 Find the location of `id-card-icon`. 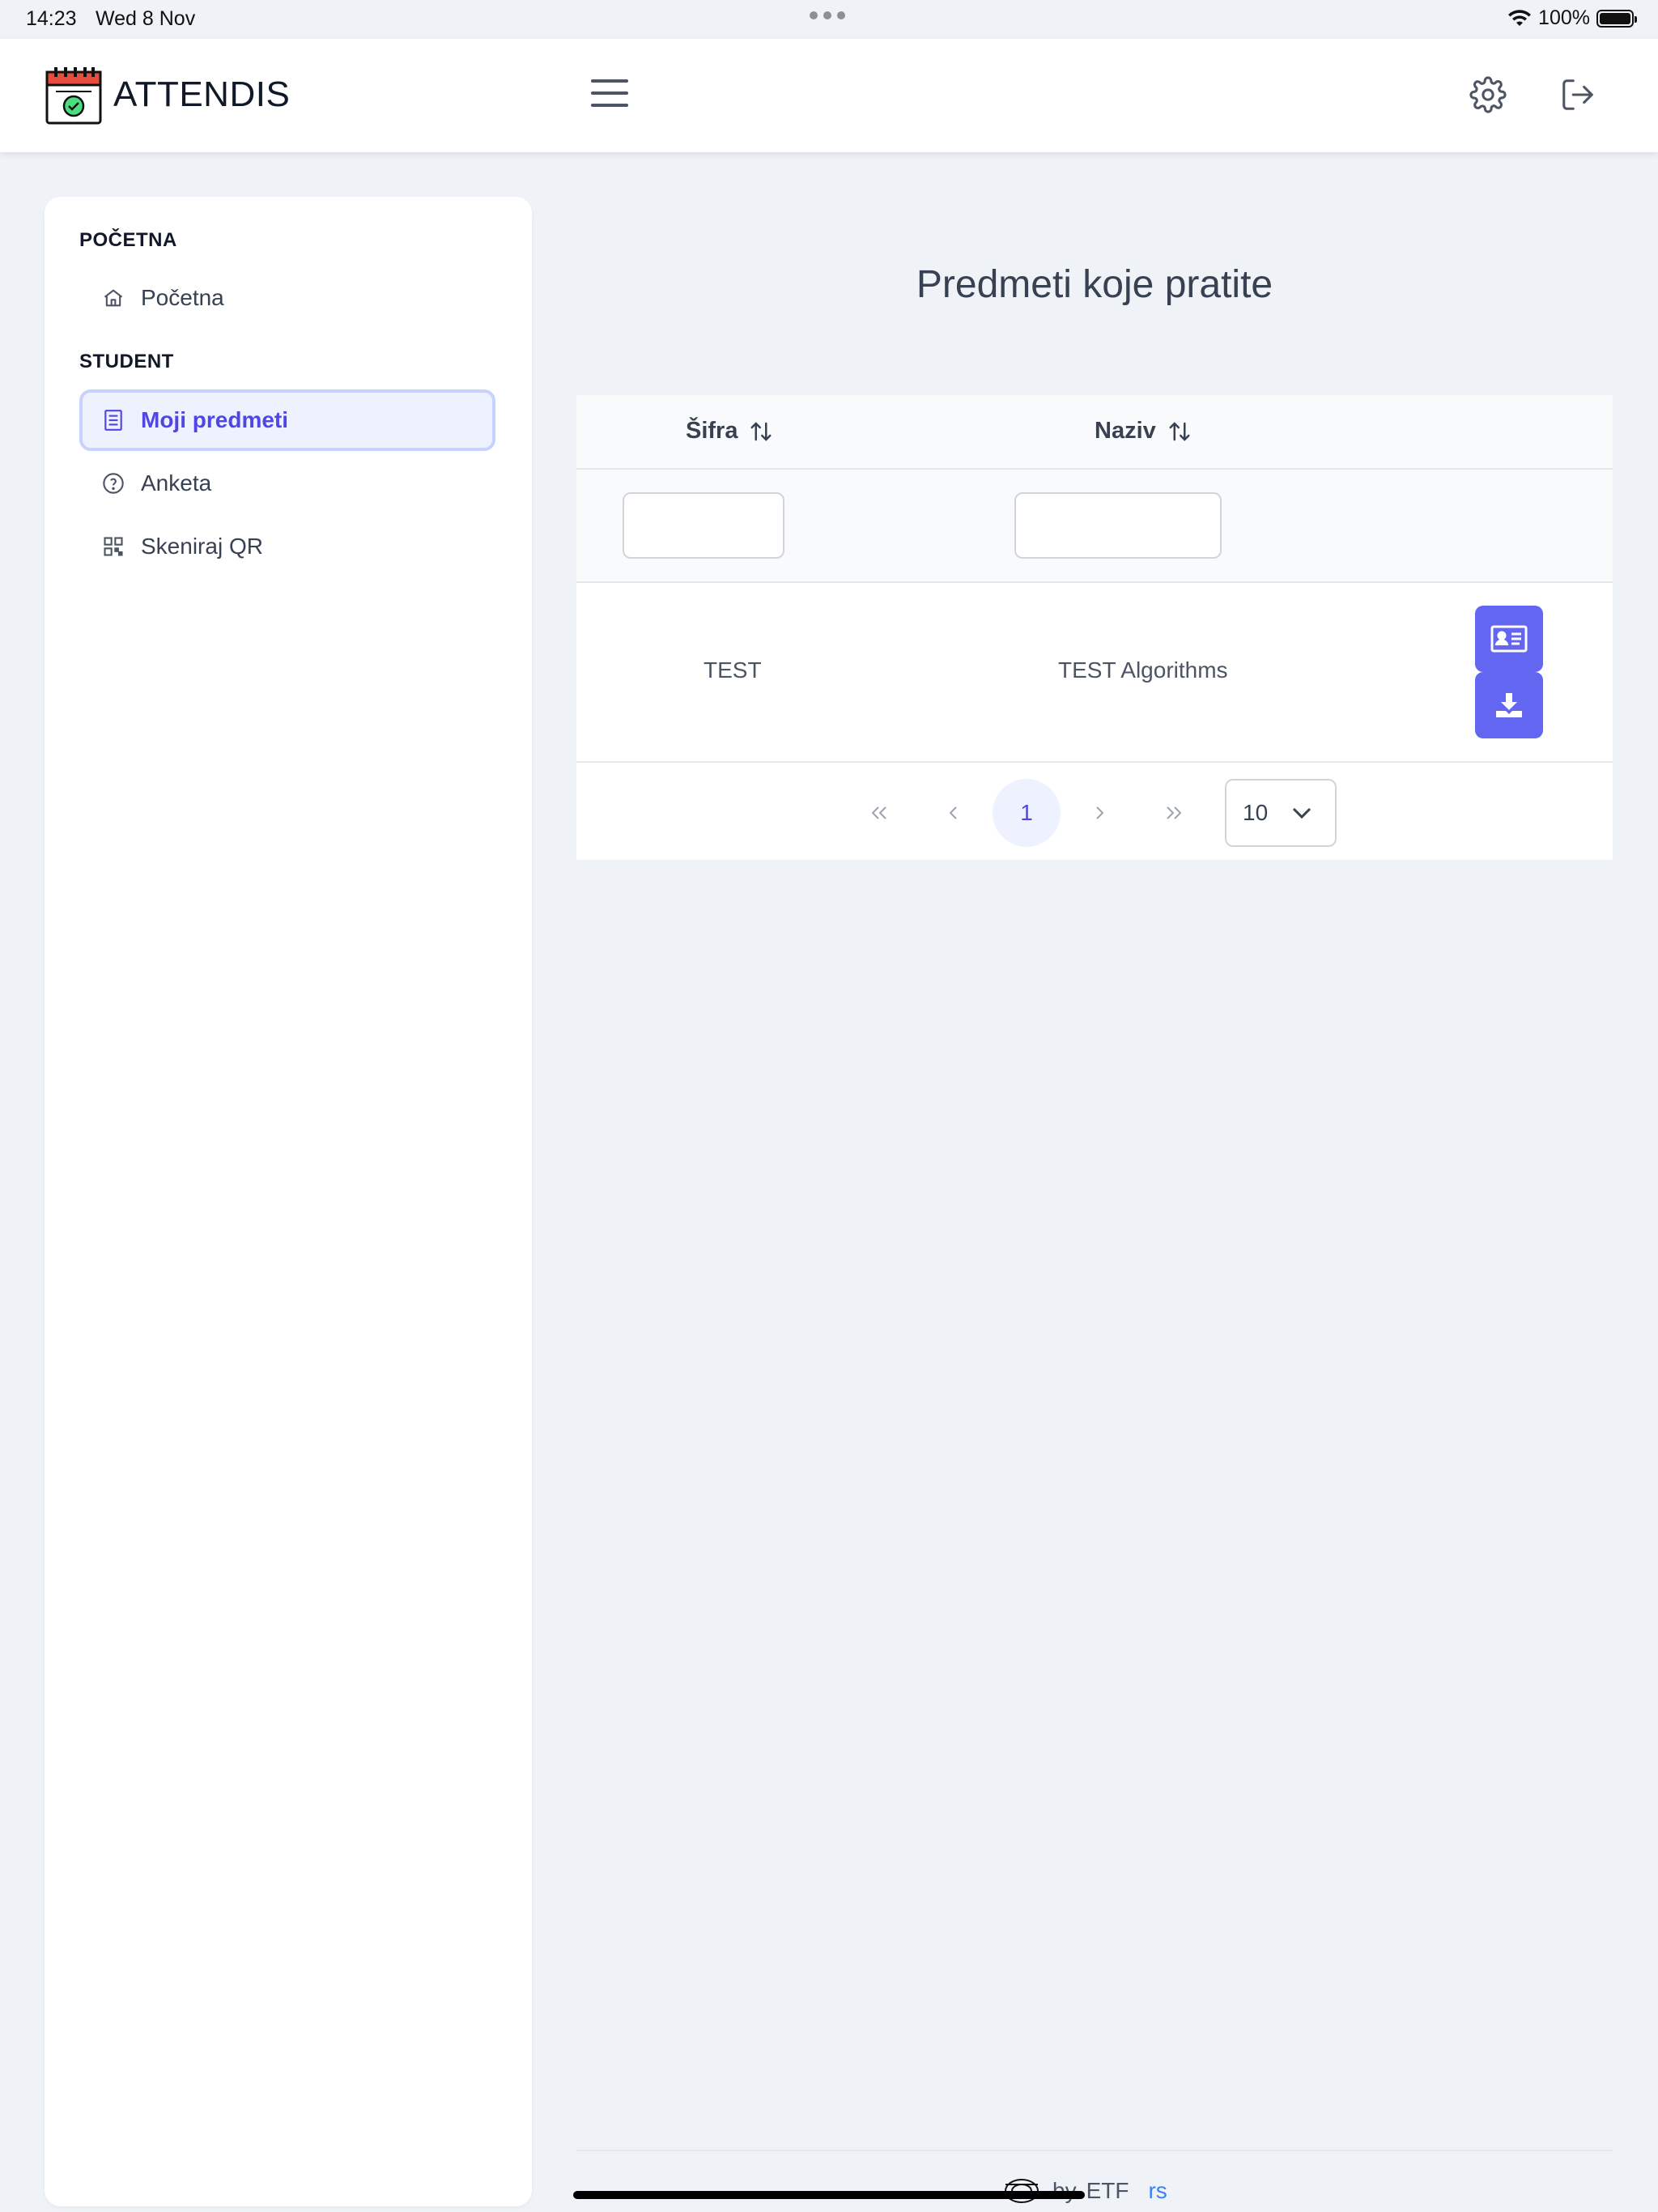

id-card-icon is located at coordinates (1509, 639).